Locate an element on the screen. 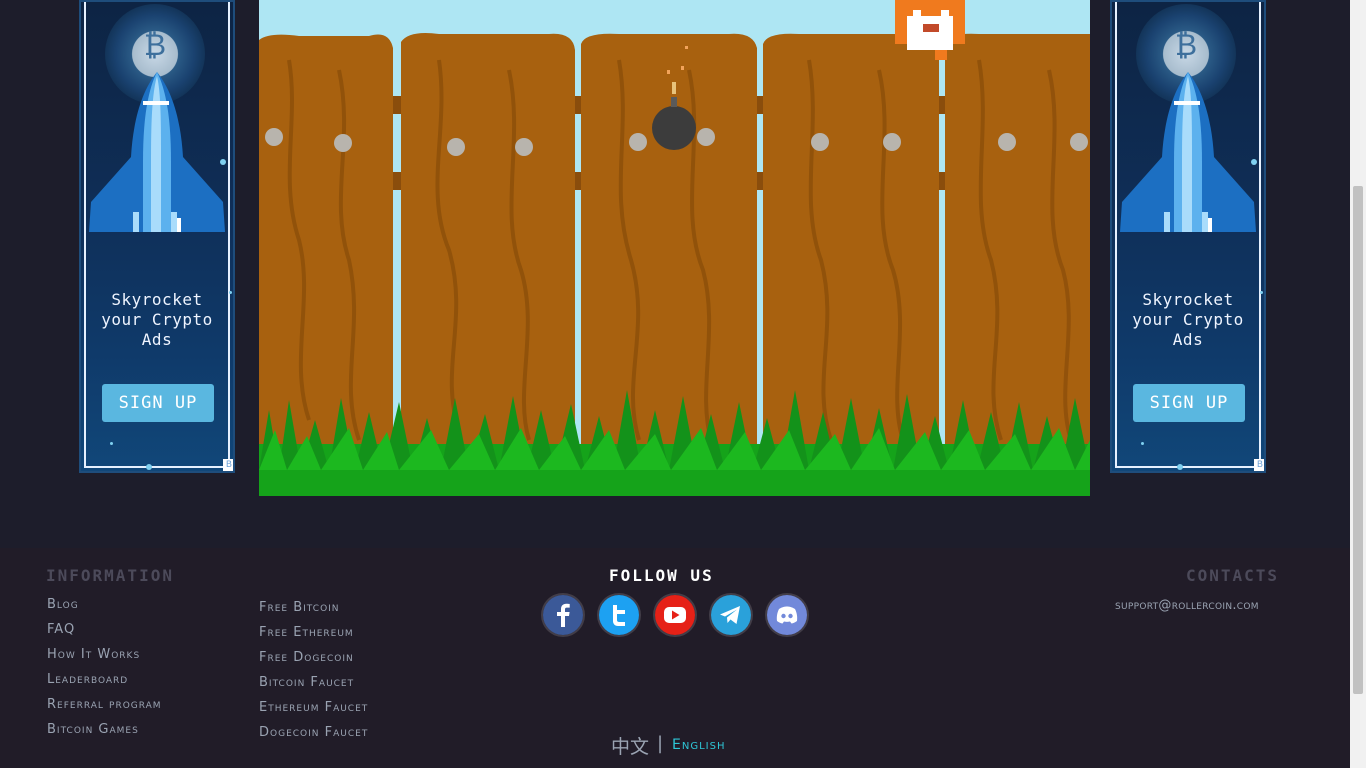 This screenshot has width=1366, height=768. follow-us-heading: FOLLOW US is located at coordinates (661, 575).